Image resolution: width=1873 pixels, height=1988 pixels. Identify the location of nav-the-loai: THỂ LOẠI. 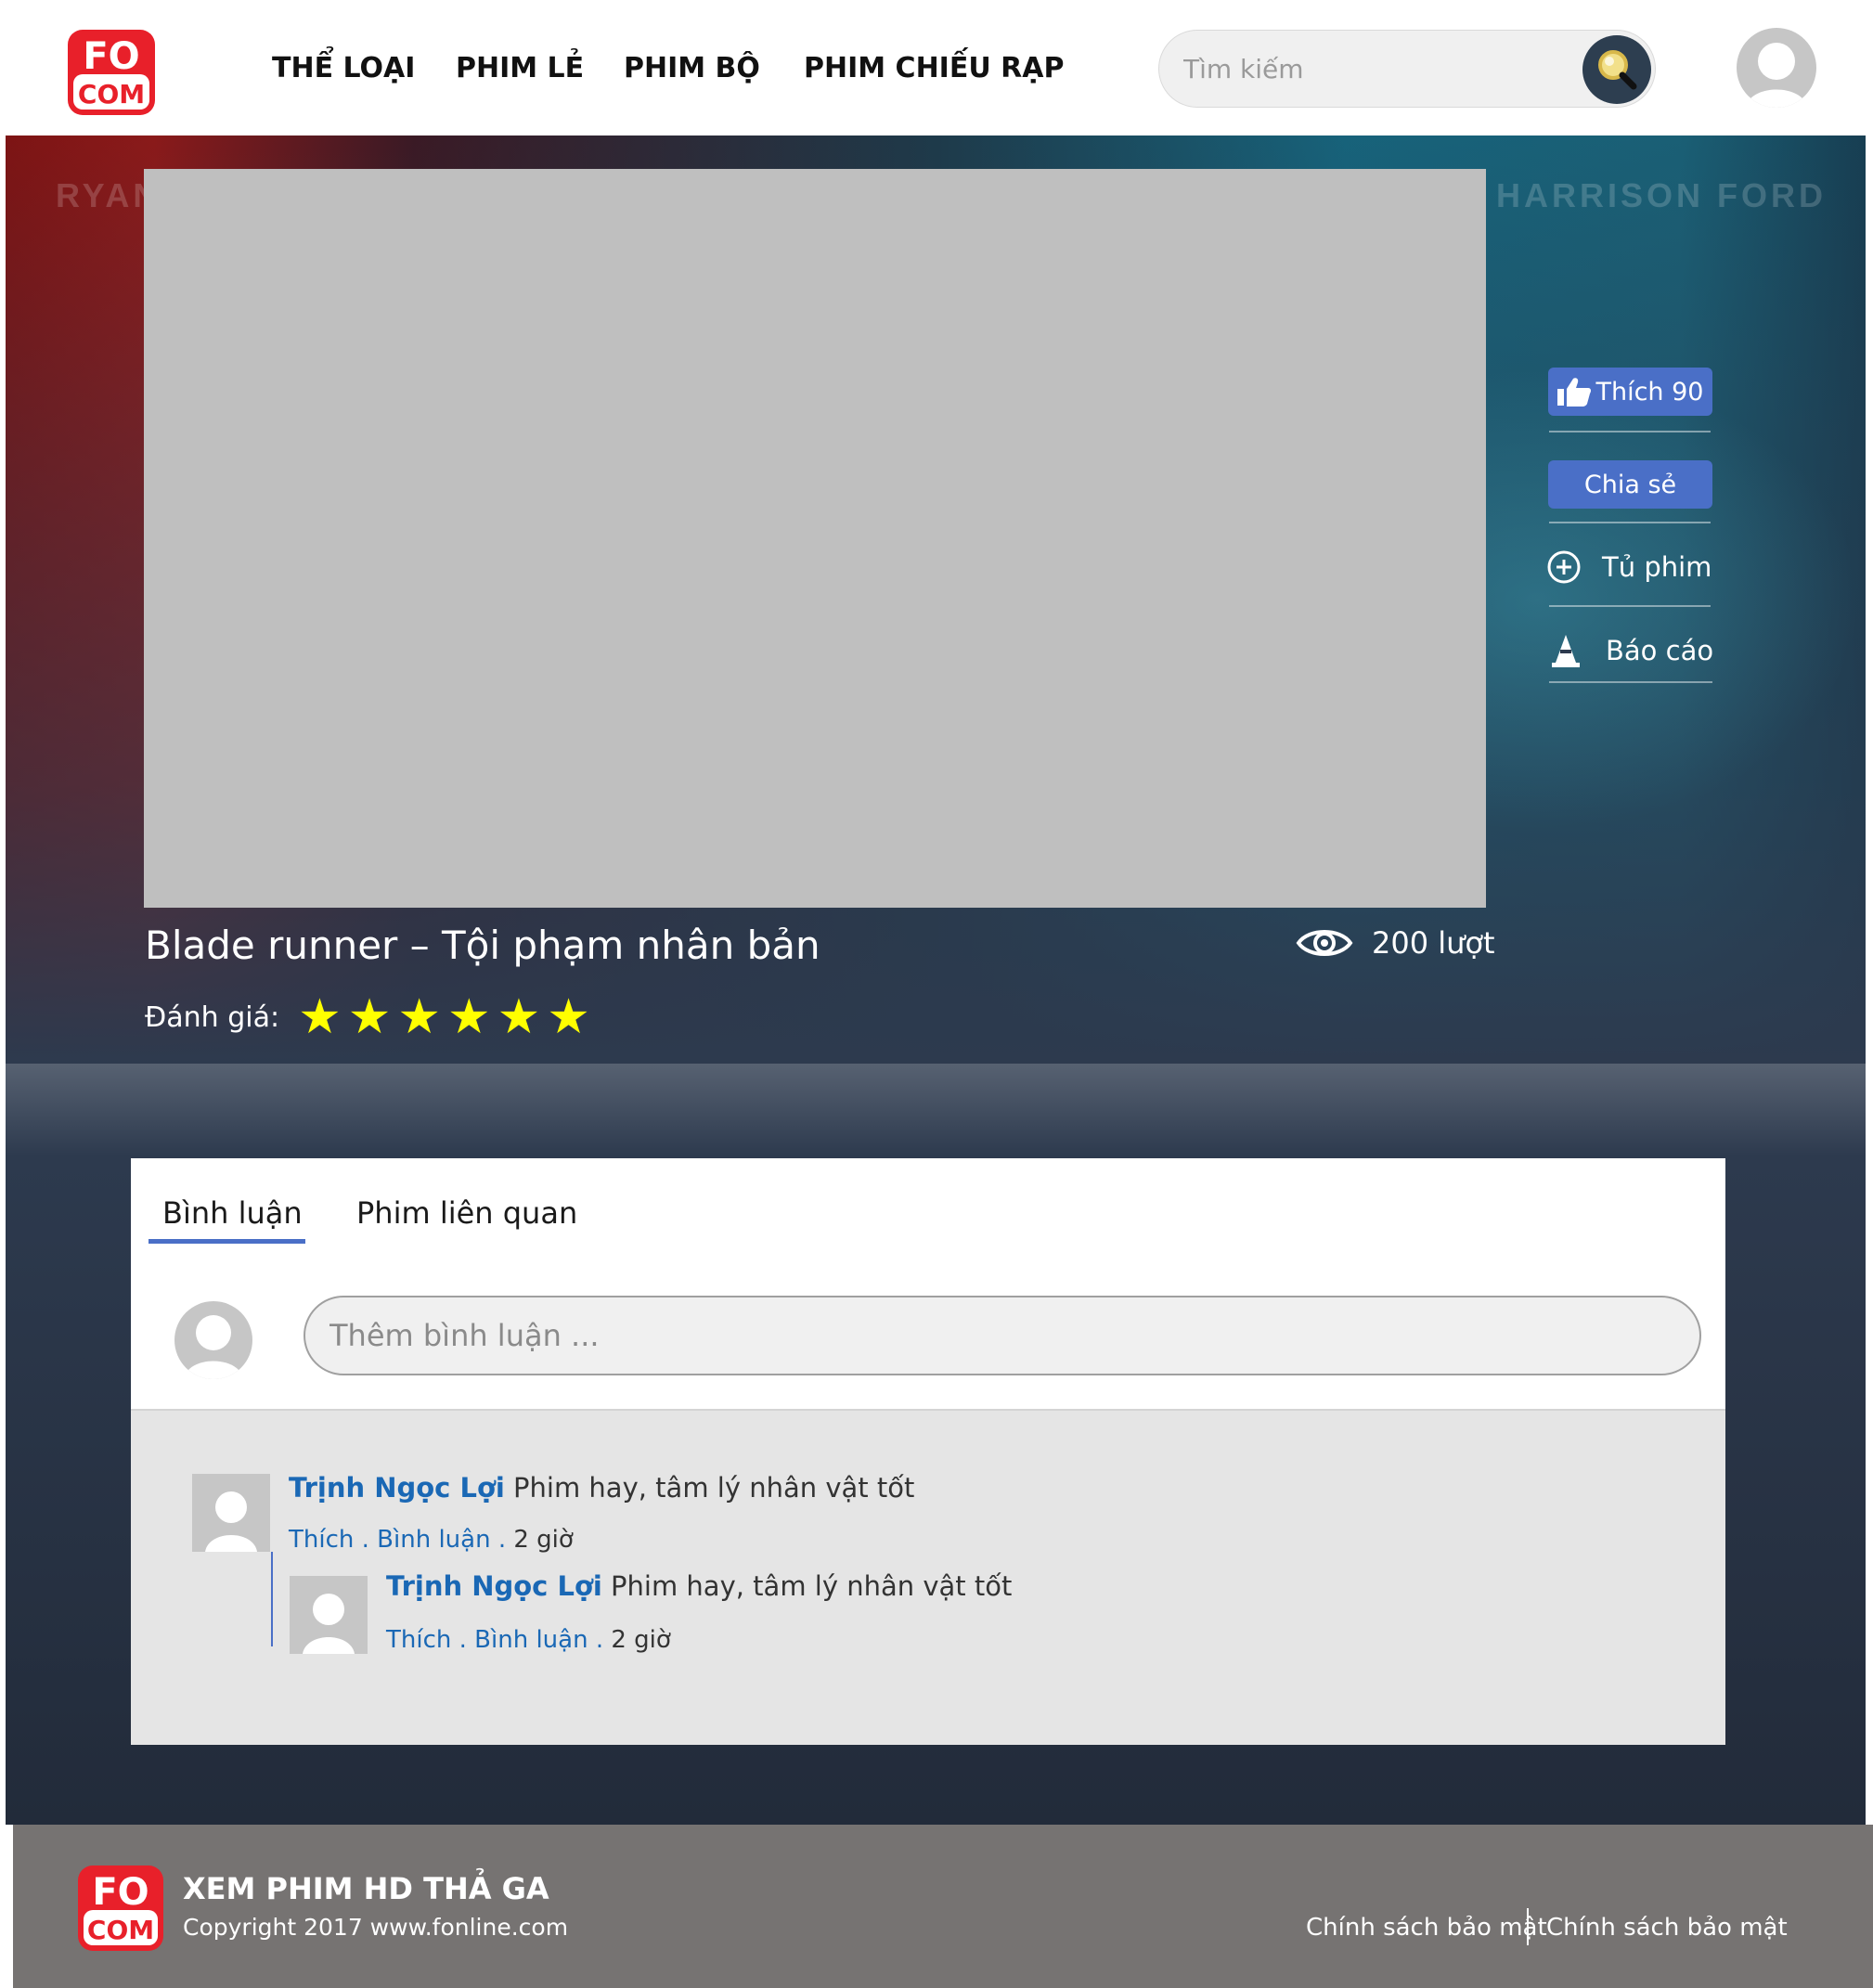
(343, 68).